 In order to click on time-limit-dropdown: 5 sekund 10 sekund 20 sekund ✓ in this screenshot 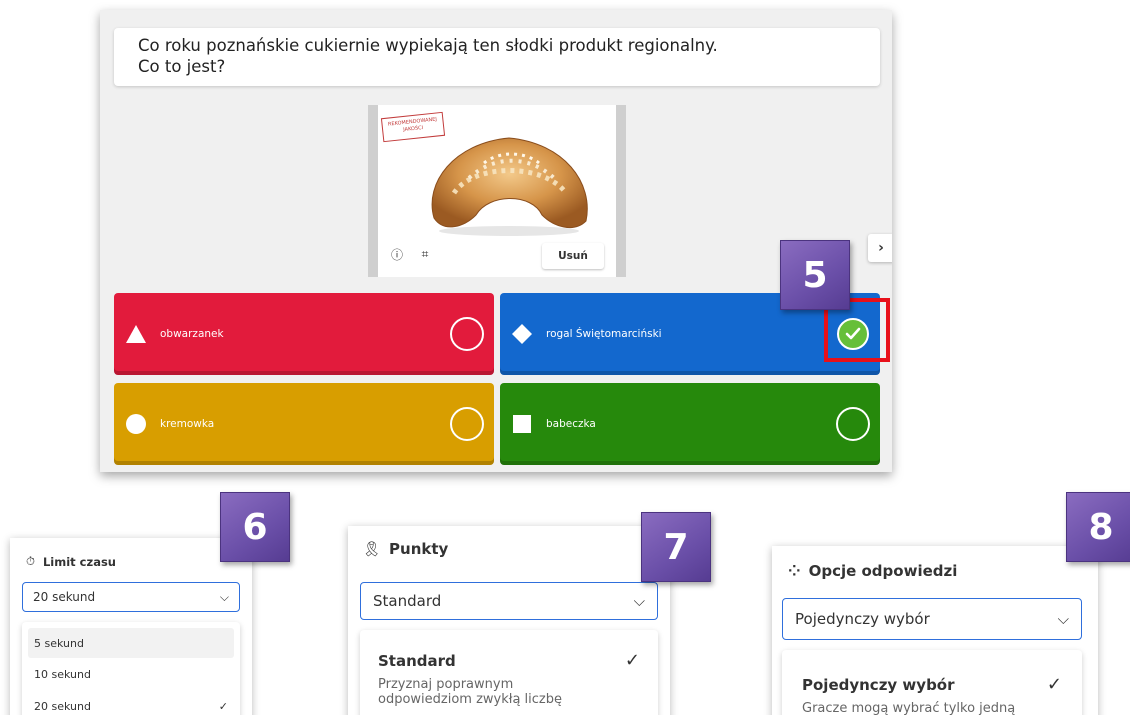, I will do `click(131, 668)`.